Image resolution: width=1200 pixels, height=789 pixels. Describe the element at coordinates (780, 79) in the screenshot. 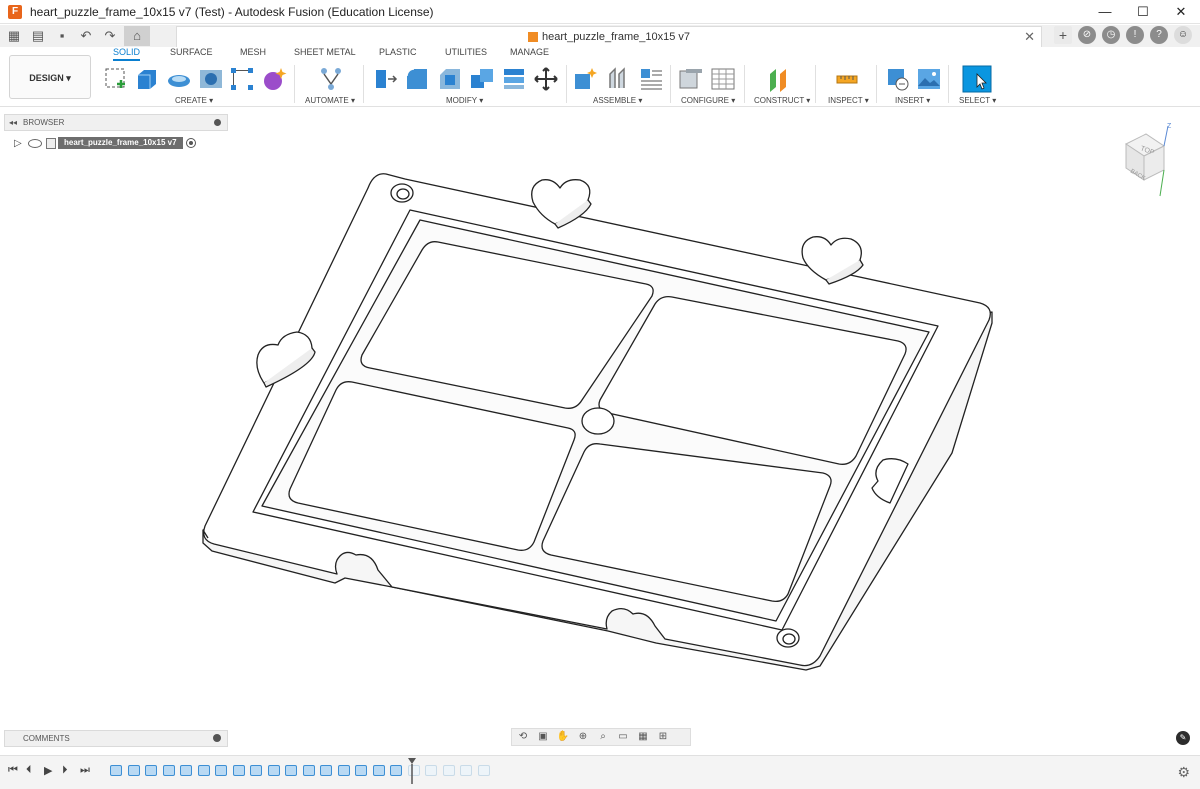

I see `offset-plane-icon` at that location.